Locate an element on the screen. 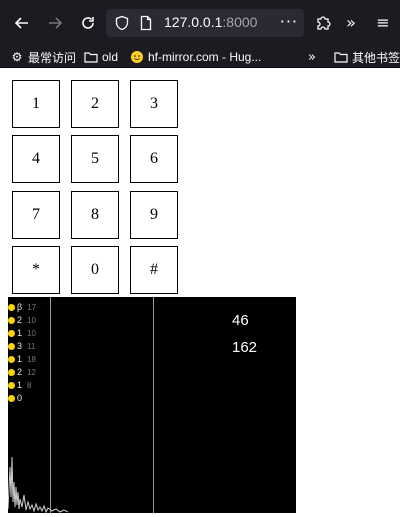  divider-line is located at coordinates (153, 405).